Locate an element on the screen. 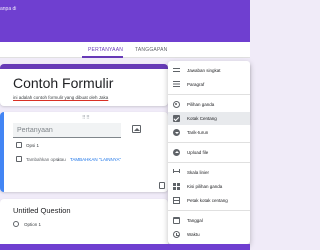 This screenshot has height=250, width=320. menu-item-label: Tanggal is located at coordinates (195, 220).